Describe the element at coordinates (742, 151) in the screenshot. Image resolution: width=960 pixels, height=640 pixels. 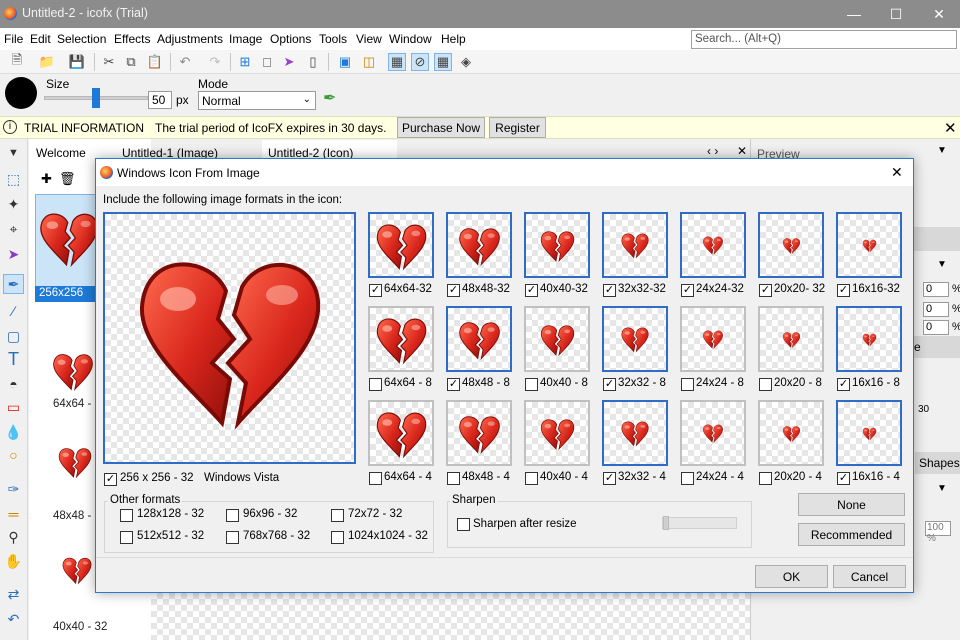
I see `tab-close-icon: ✕` at that location.